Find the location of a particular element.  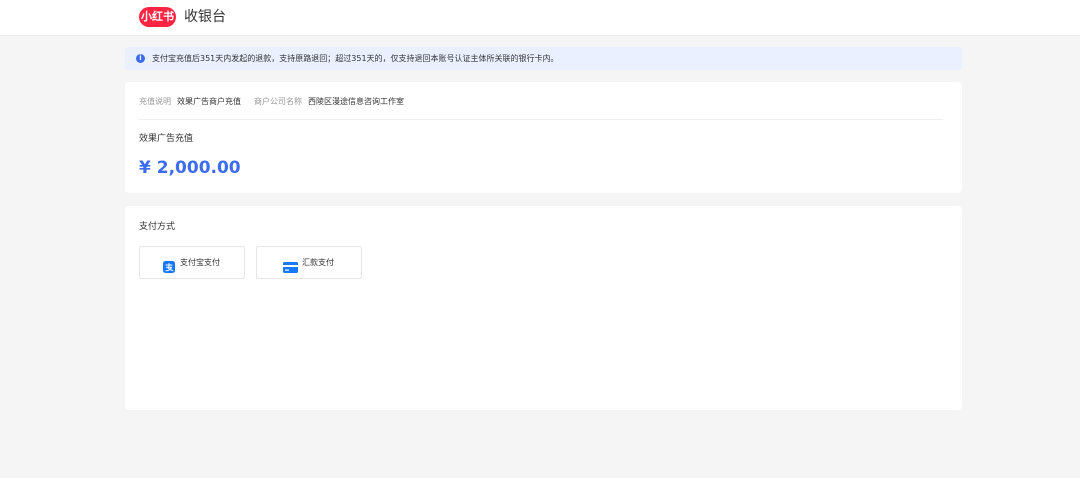

divider is located at coordinates (541, 119).